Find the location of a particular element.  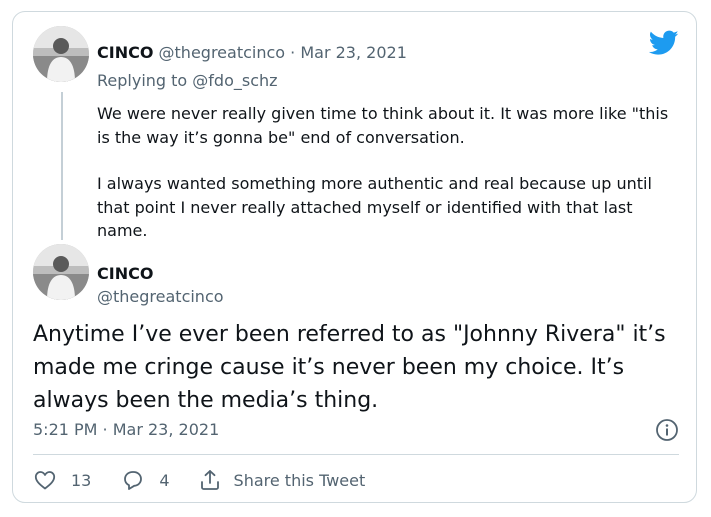

replying-to-label: Replying to is located at coordinates (142, 80).